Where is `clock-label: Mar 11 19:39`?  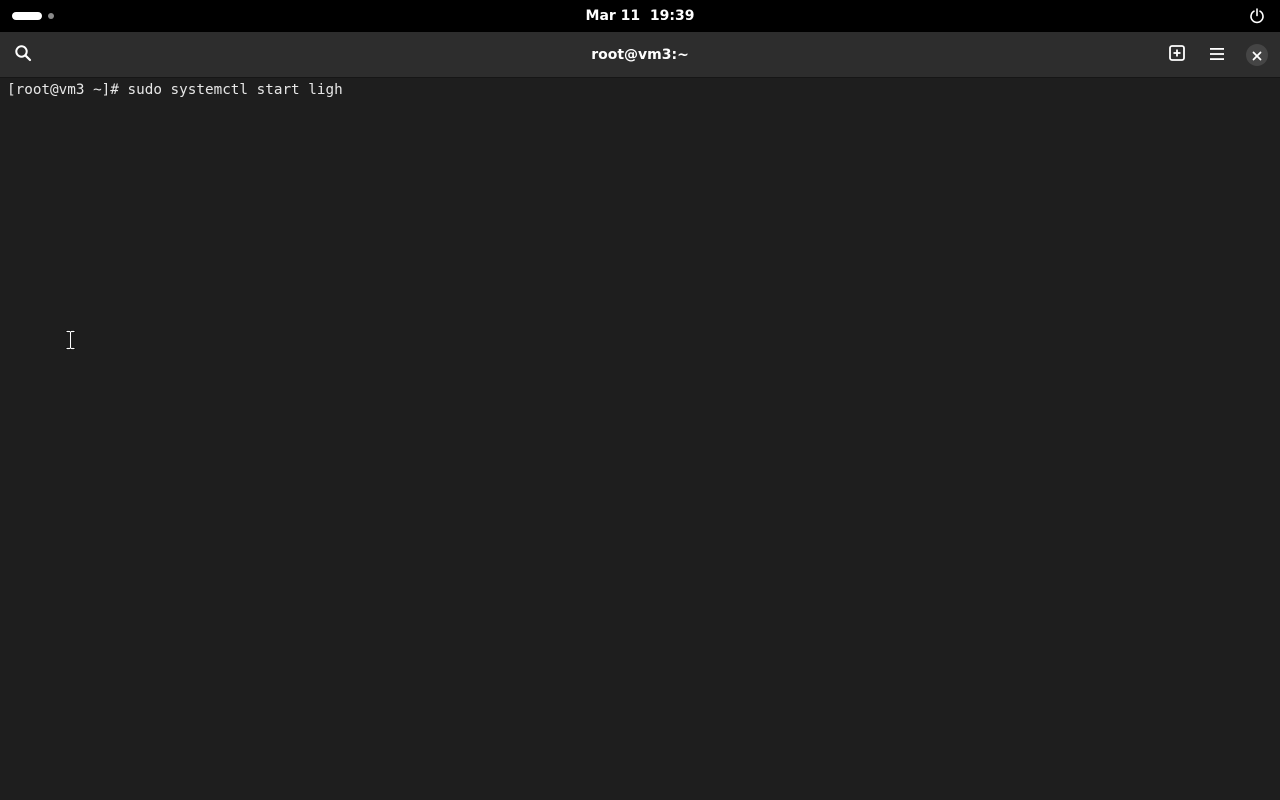 clock-label: Mar 11 19:39 is located at coordinates (640, 16).